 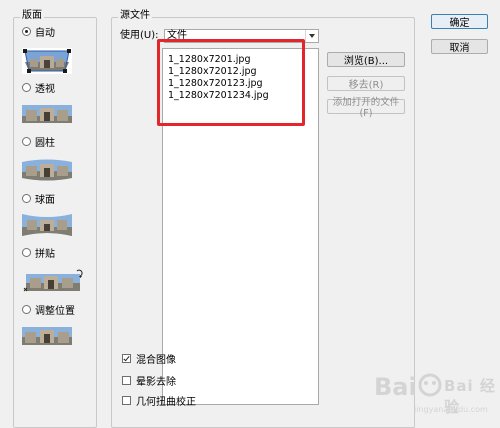 What do you see at coordinates (451, 409) in the screenshot?
I see `watermark-sub: jingyan.baidu.com` at bounding box center [451, 409].